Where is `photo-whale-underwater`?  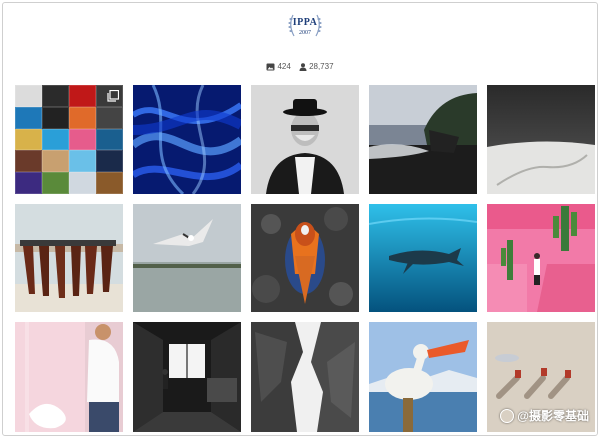
photo-whale-underwater is located at coordinates (423, 258).